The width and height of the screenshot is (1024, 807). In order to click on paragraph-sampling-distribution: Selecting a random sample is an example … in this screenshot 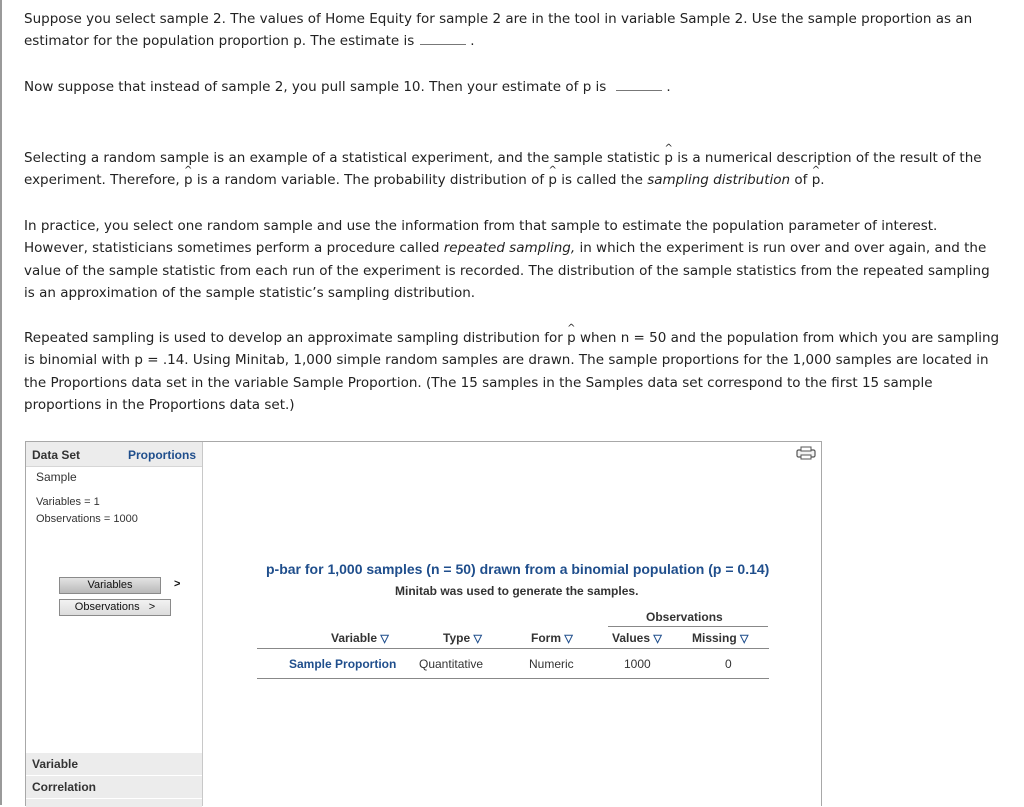, I will do `click(514, 165)`.